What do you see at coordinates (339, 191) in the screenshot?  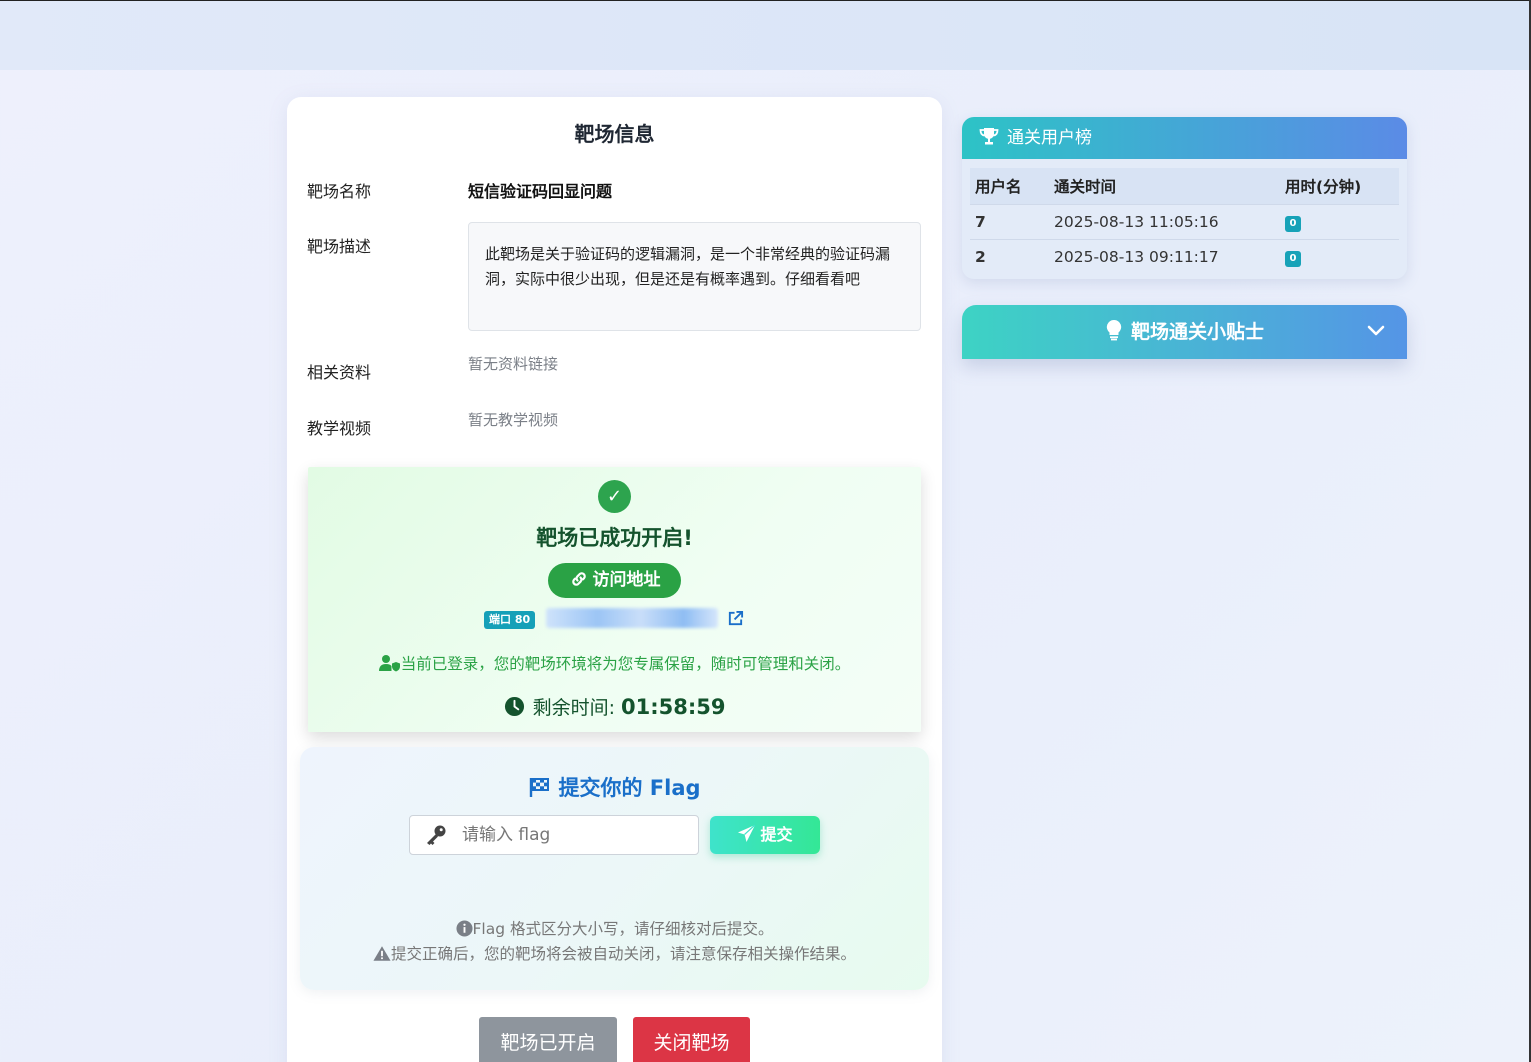 I see `lab-name-label: 靶场名称` at bounding box center [339, 191].